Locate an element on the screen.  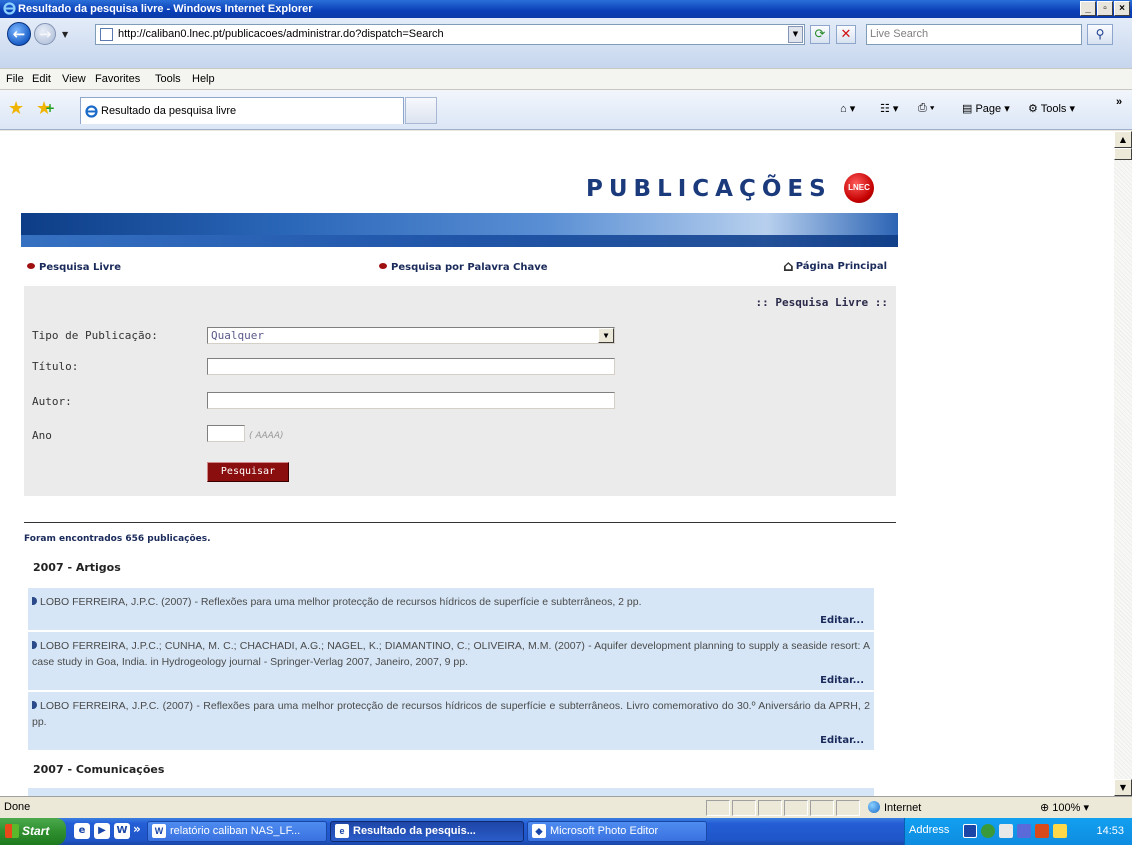
zoom-value: 100% is located at coordinates (1066, 808).